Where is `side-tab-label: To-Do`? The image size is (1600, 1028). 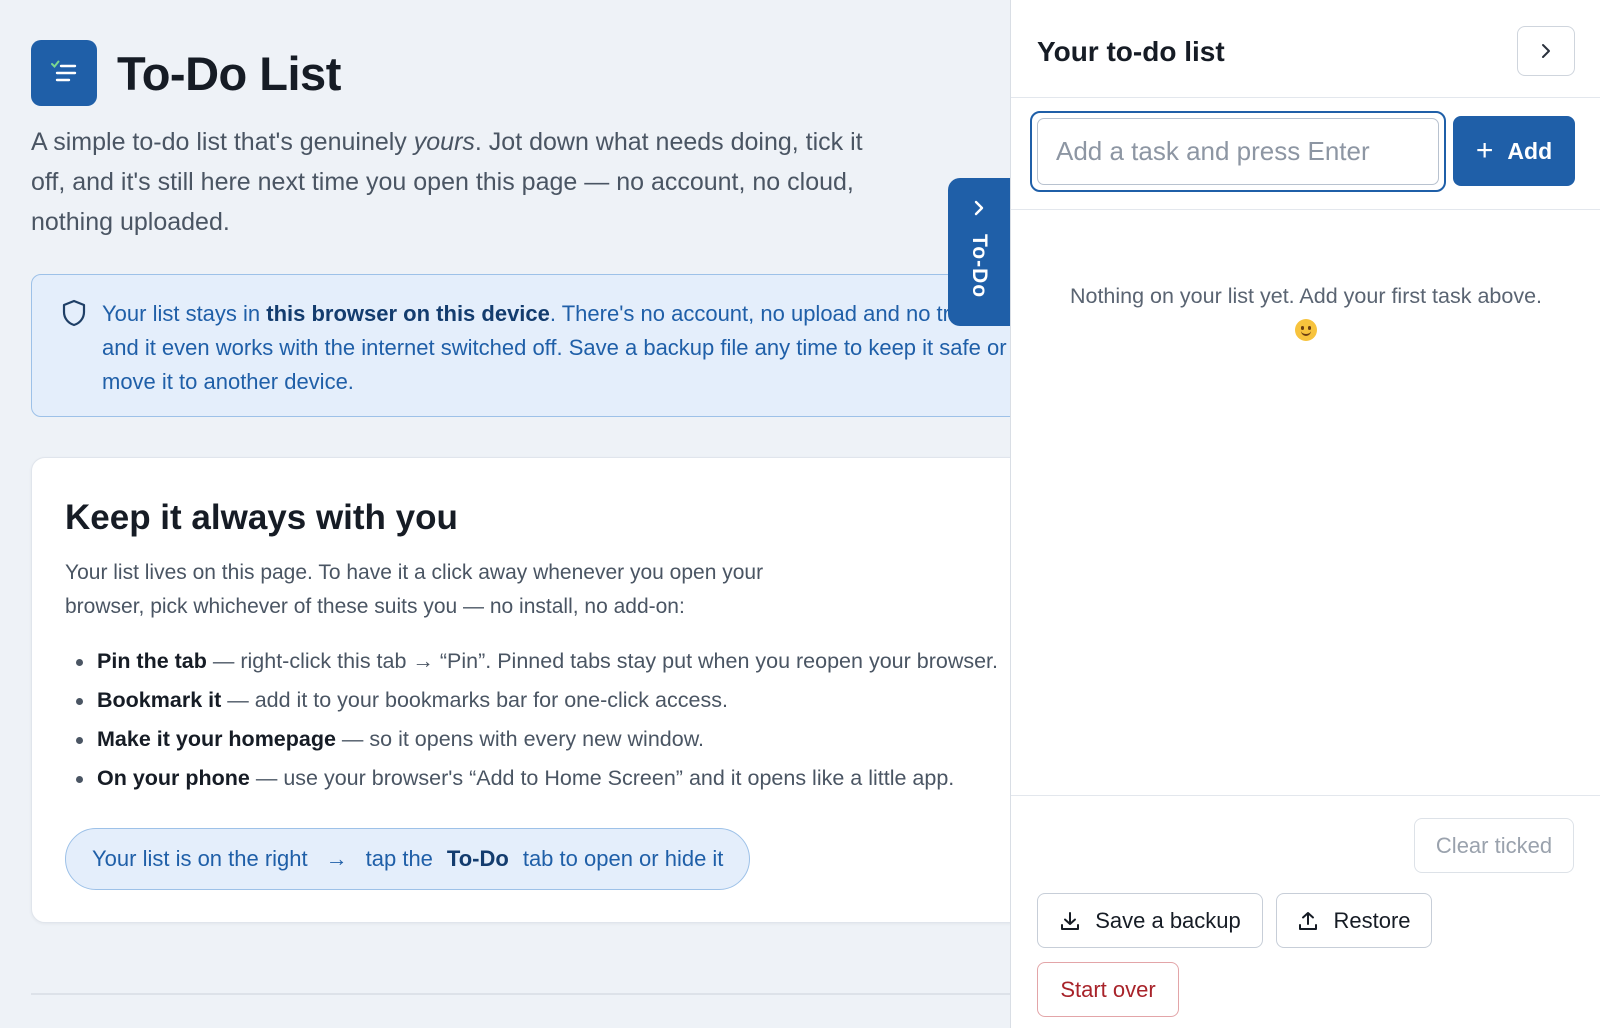 side-tab-label: To-Do is located at coordinates (979, 266).